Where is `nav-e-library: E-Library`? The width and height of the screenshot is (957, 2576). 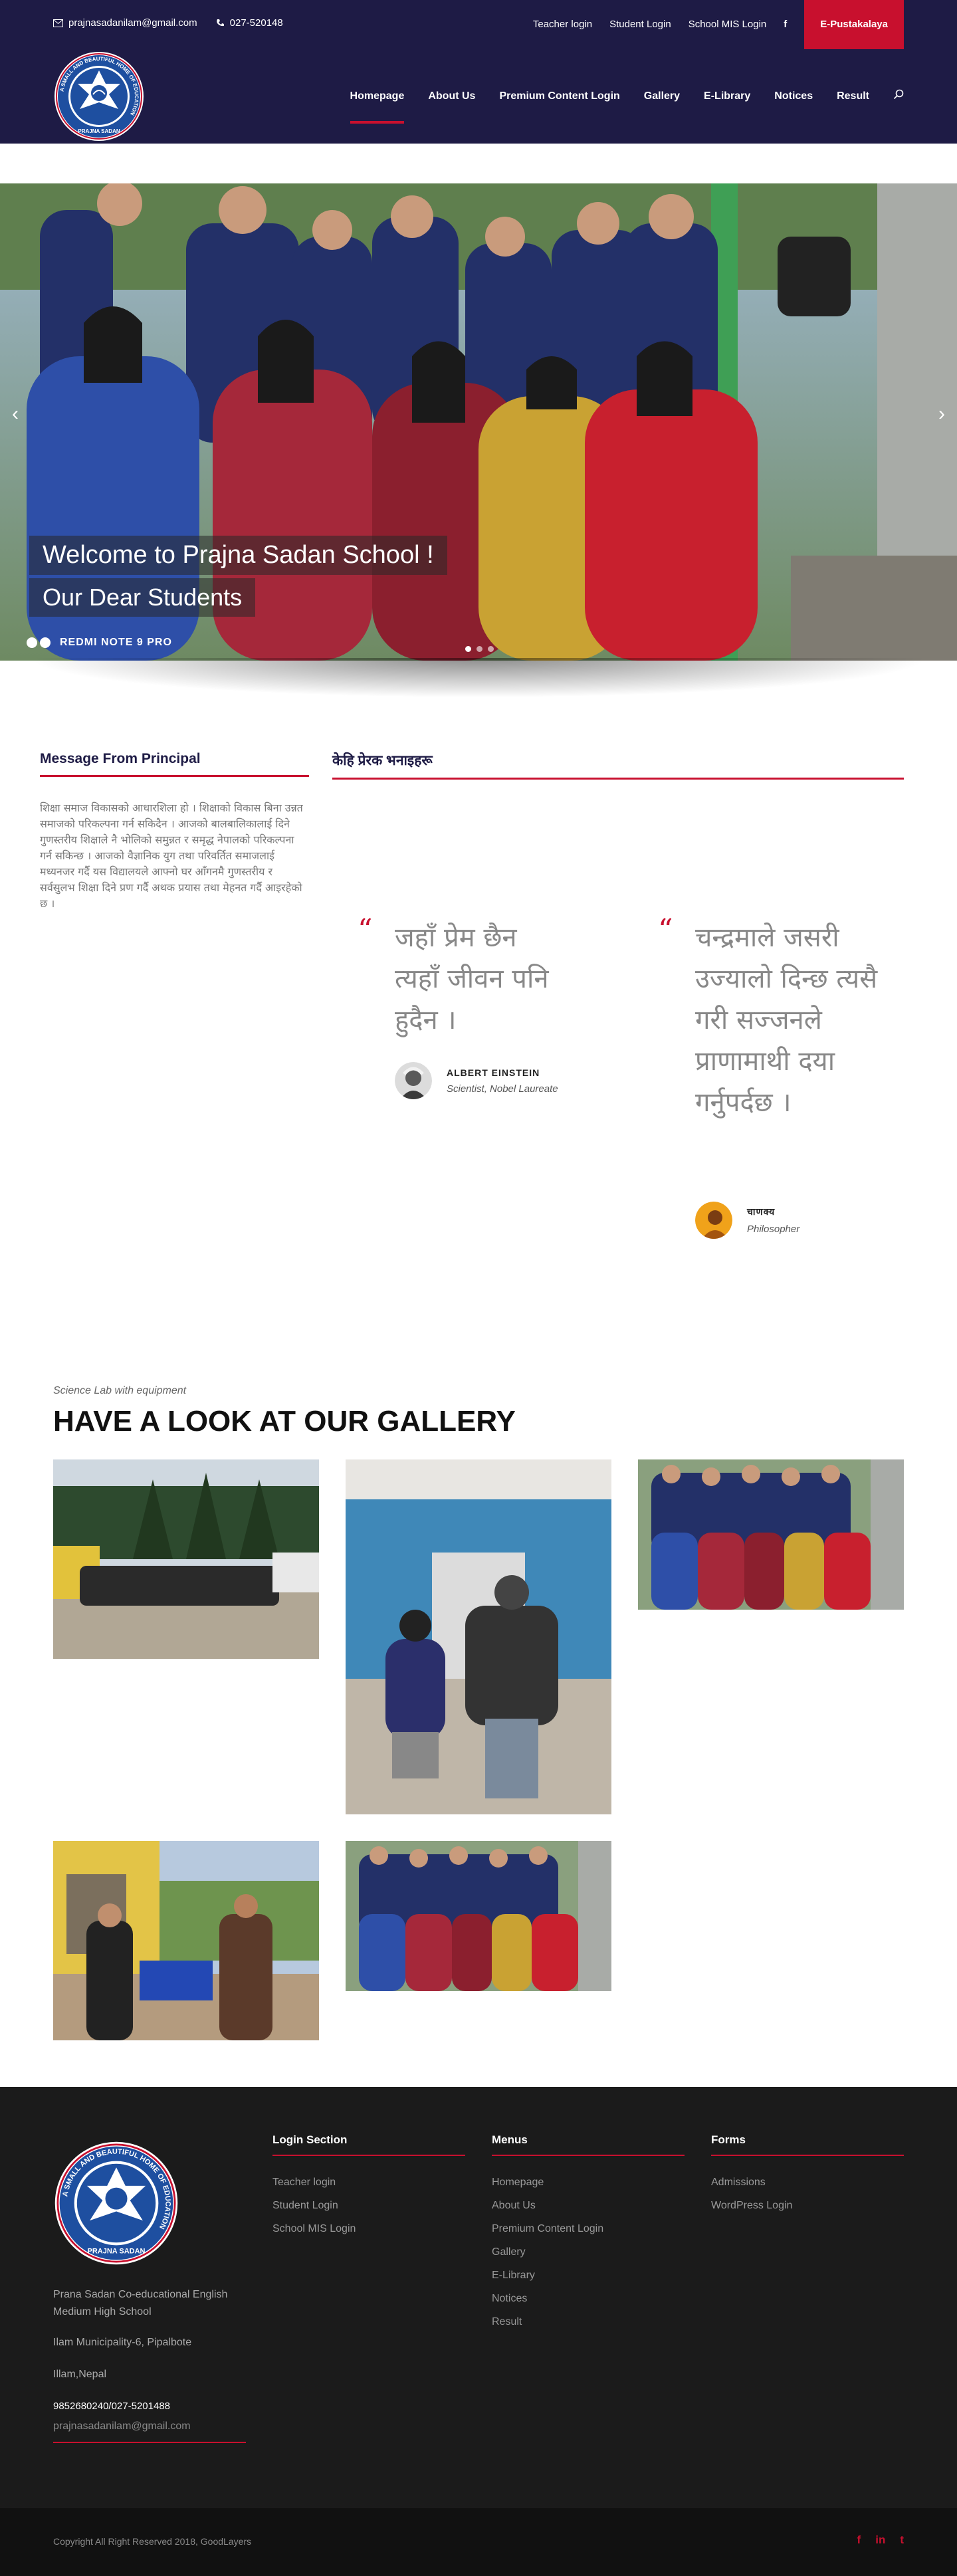
nav-e-library: E-Library is located at coordinates (727, 103).